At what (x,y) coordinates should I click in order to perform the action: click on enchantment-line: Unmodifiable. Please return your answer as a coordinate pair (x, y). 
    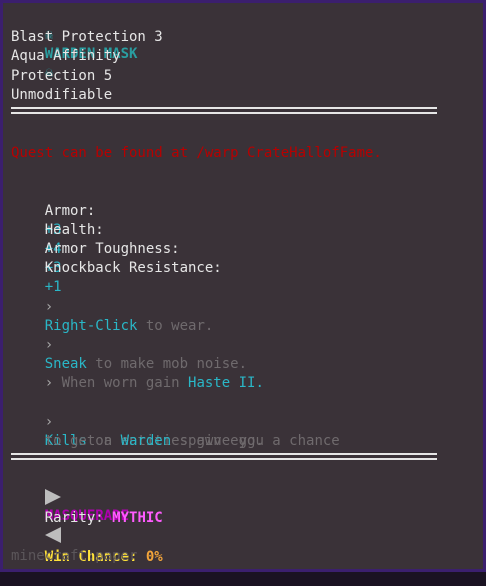
    Looking at the image, I should click on (62, 95).